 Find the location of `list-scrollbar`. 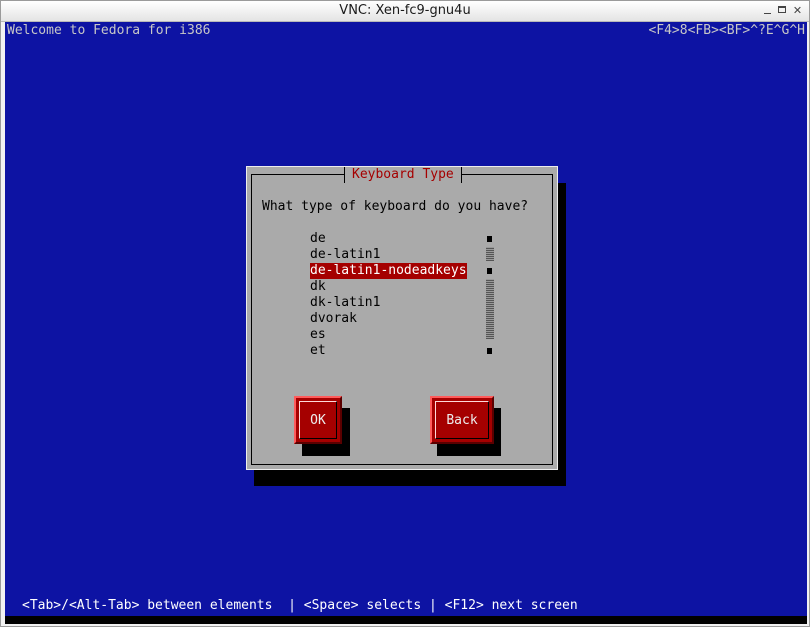

list-scrollbar is located at coordinates (490, 295).